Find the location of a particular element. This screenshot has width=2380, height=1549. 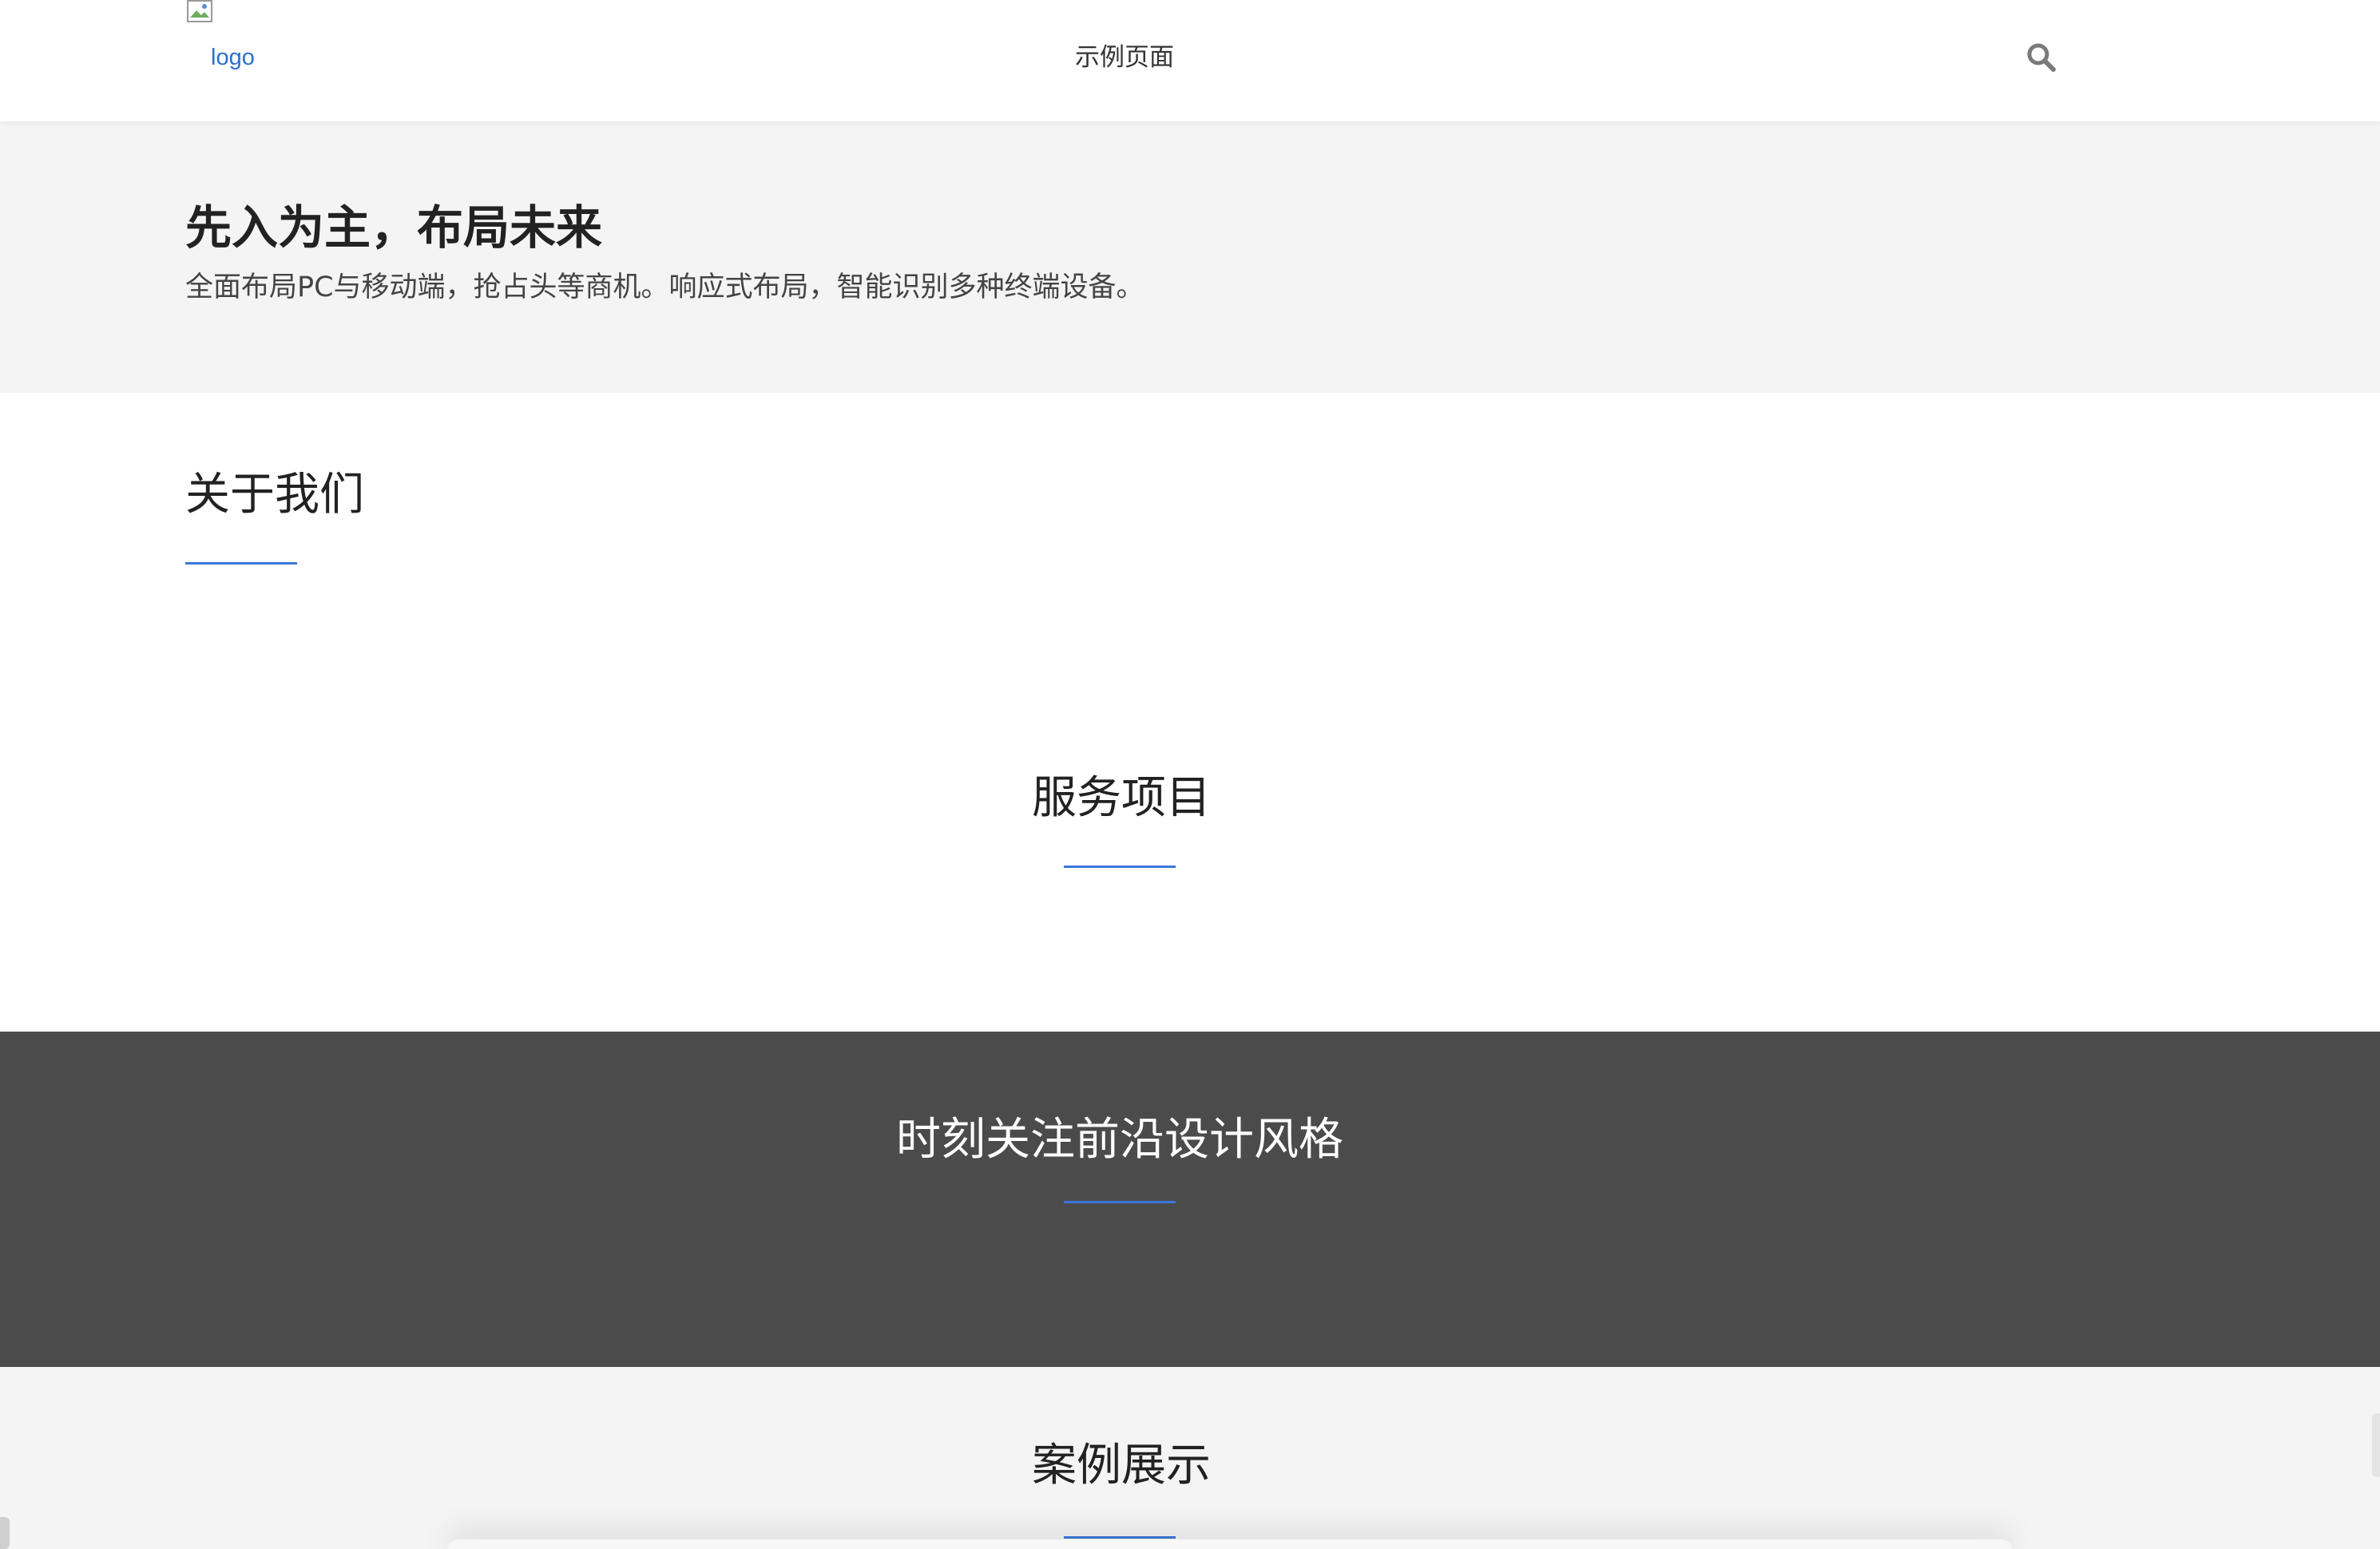

cases-title: 案例展示 is located at coordinates (1121, 1466).